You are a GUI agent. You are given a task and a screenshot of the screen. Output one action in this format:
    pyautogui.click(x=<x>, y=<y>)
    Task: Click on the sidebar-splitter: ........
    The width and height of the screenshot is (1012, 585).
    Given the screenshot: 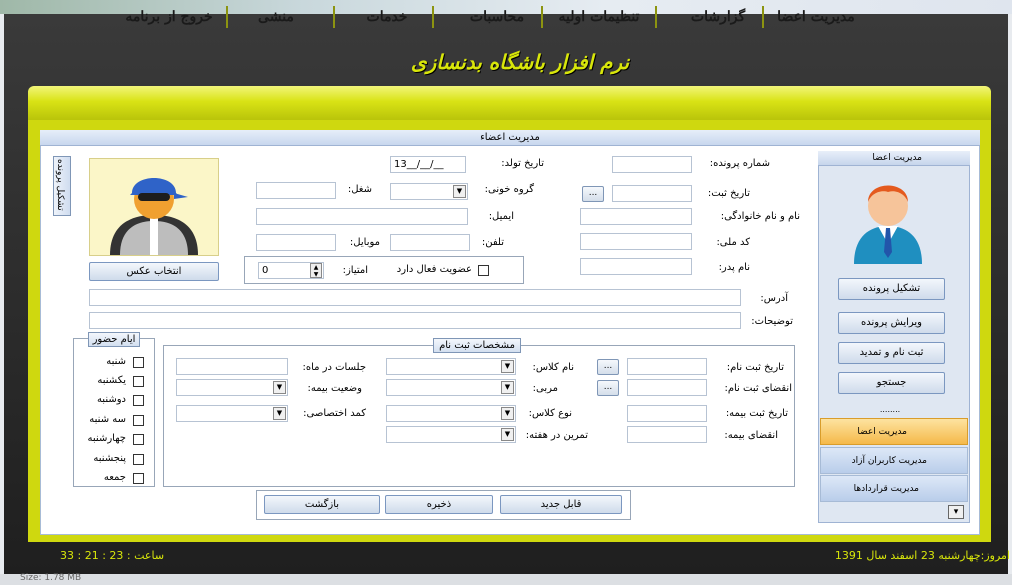 What is the action you would take?
    pyautogui.click(x=890, y=410)
    